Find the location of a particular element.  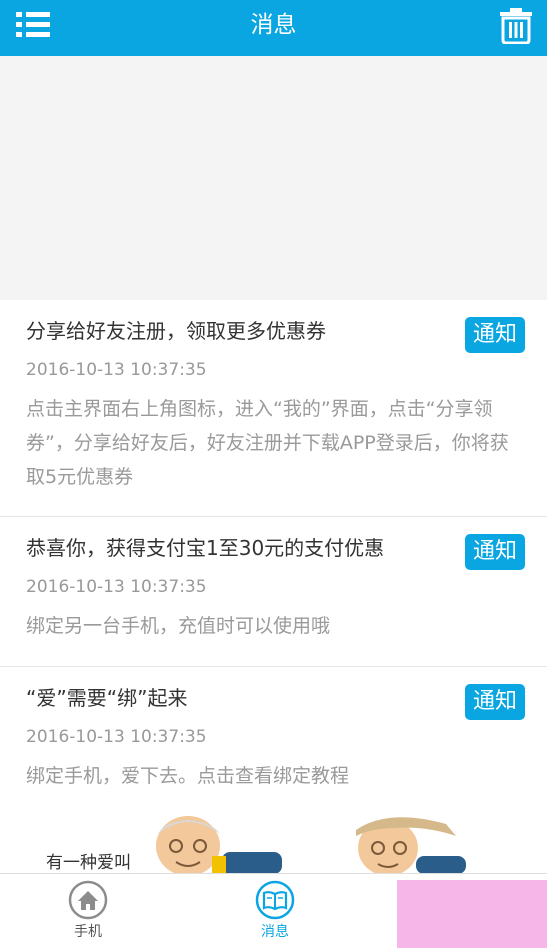

message-body: 绑定手机，爱下去。点击查看绑定教程 is located at coordinates (188, 776).